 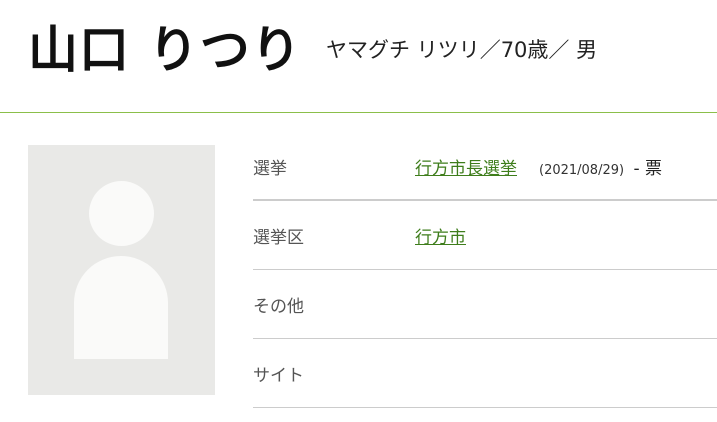 What do you see at coordinates (165, 50) in the screenshot?
I see `candidate-name: 山口 りつり` at bounding box center [165, 50].